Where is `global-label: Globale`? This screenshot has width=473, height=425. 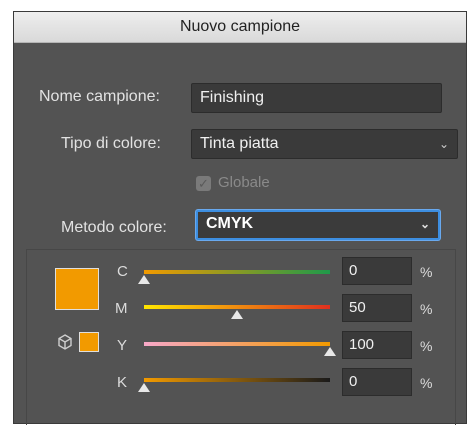
global-label: Globale is located at coordinates (244, 182).